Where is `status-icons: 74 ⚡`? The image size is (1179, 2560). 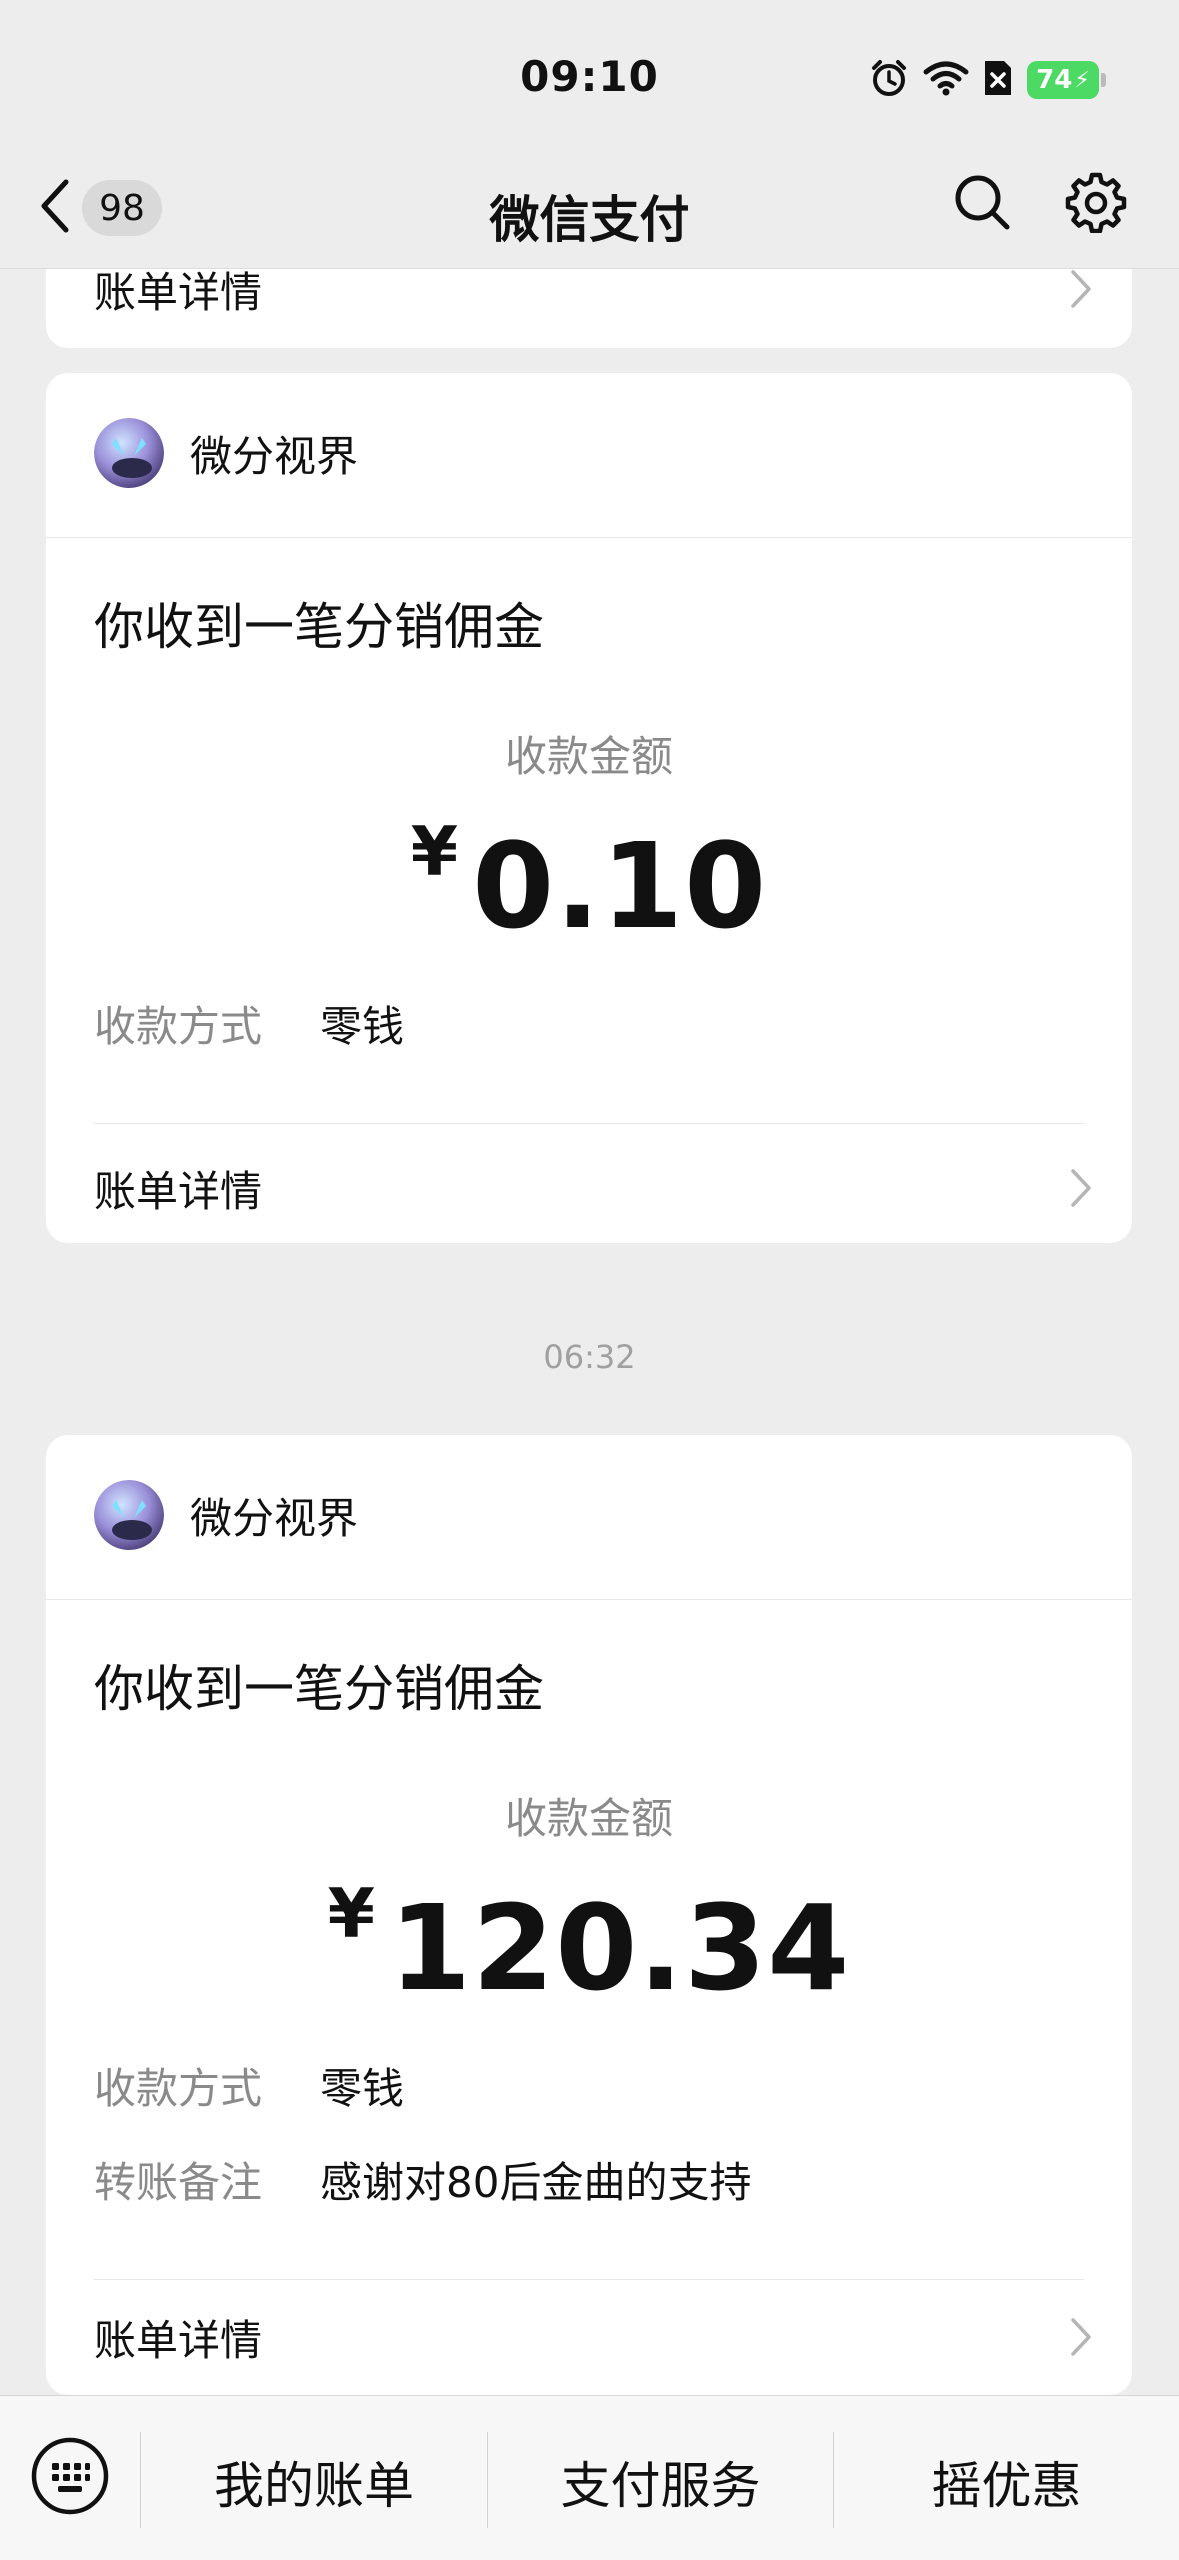 status-icons: 74 ⚡ is located at coordinates (987, 80).